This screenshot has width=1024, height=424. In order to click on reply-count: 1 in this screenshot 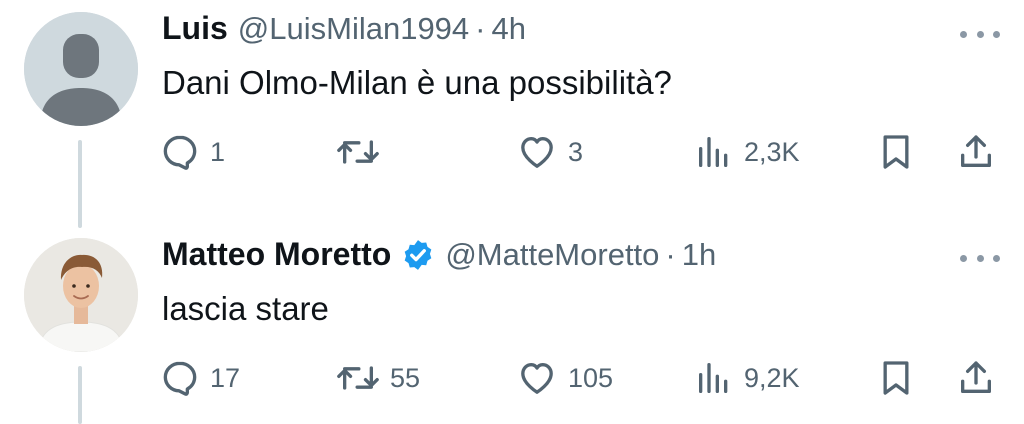, I will do `click(218, 151)`.